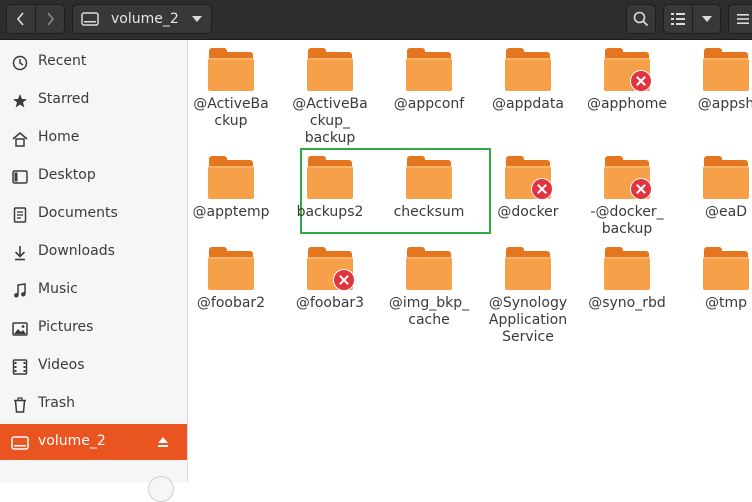 This screenshot has height=502, width=752. What do you see at coordinates (59, 137) in the screenshot?
I see `sidebar-item-label: Home` at bounding box center [59, 137].